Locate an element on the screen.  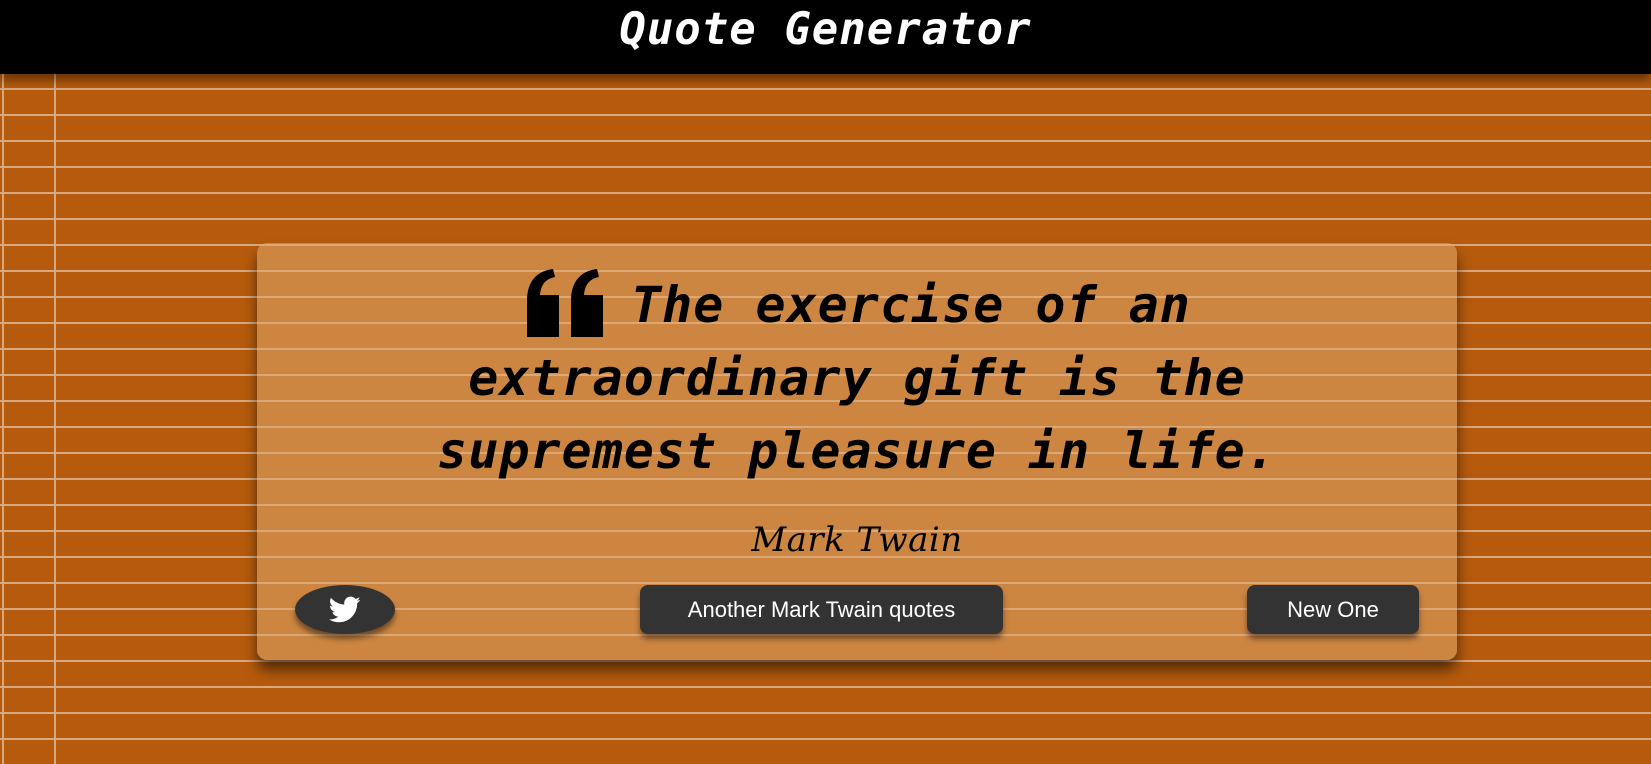
new-quote-button: New One is located at coordinates (1333, 609).